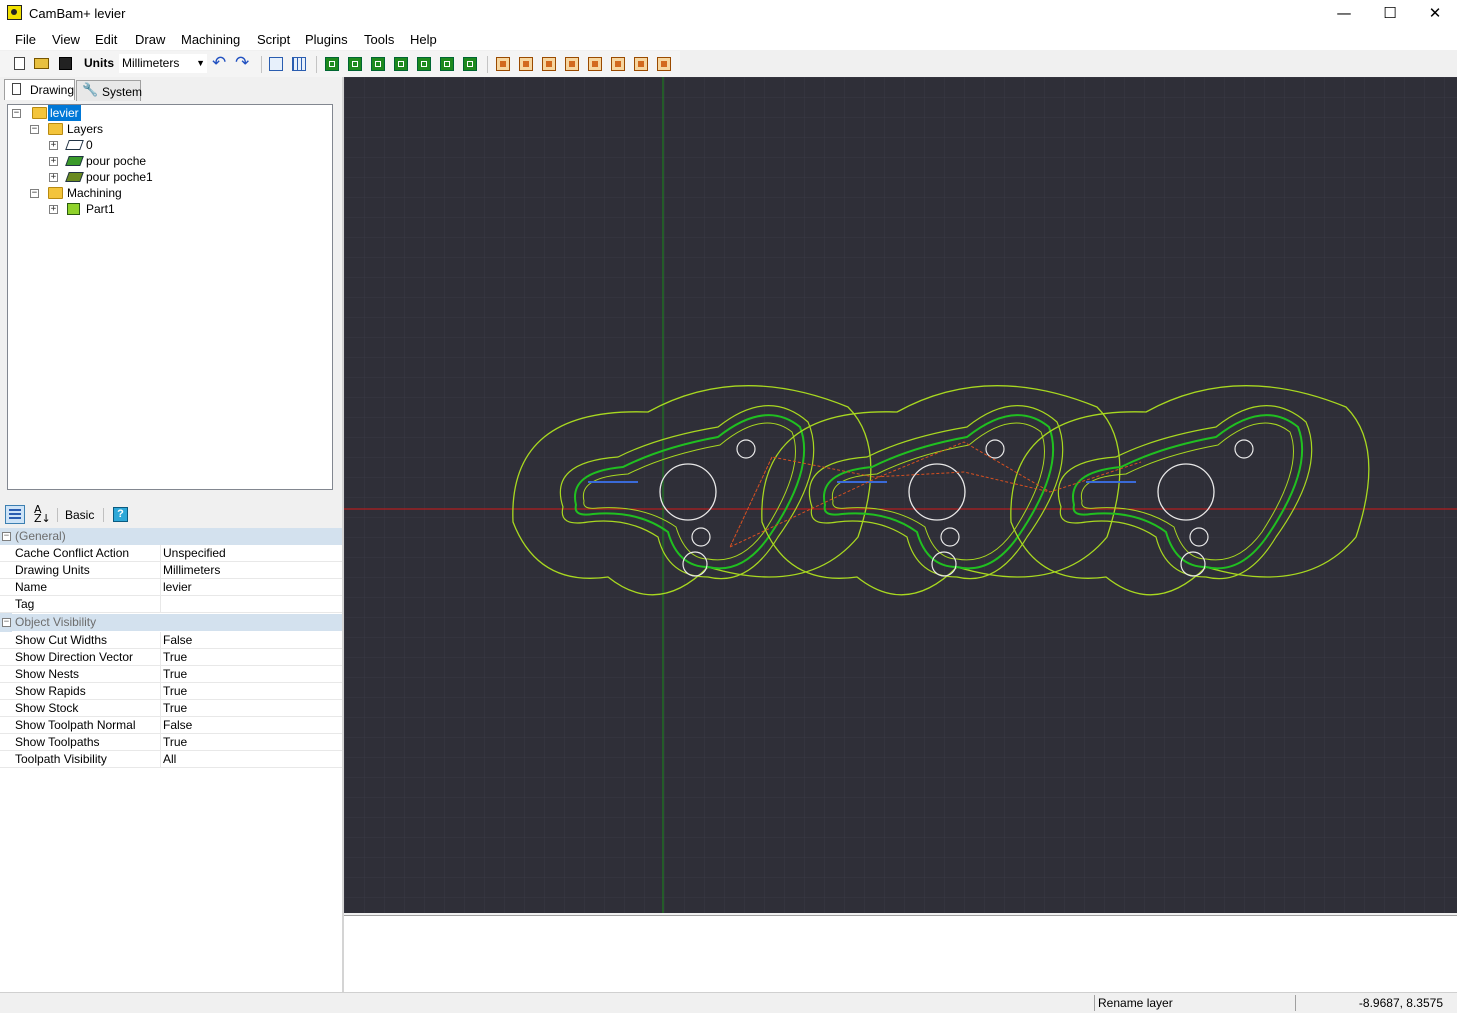 Image resolution: width=1457 pixels, height=1013 pixels. What do you see at coordinates (75, 725) in the screenshot?
I see `prop-name: Show Toolpath Normal` at bounding box center [75, 725].